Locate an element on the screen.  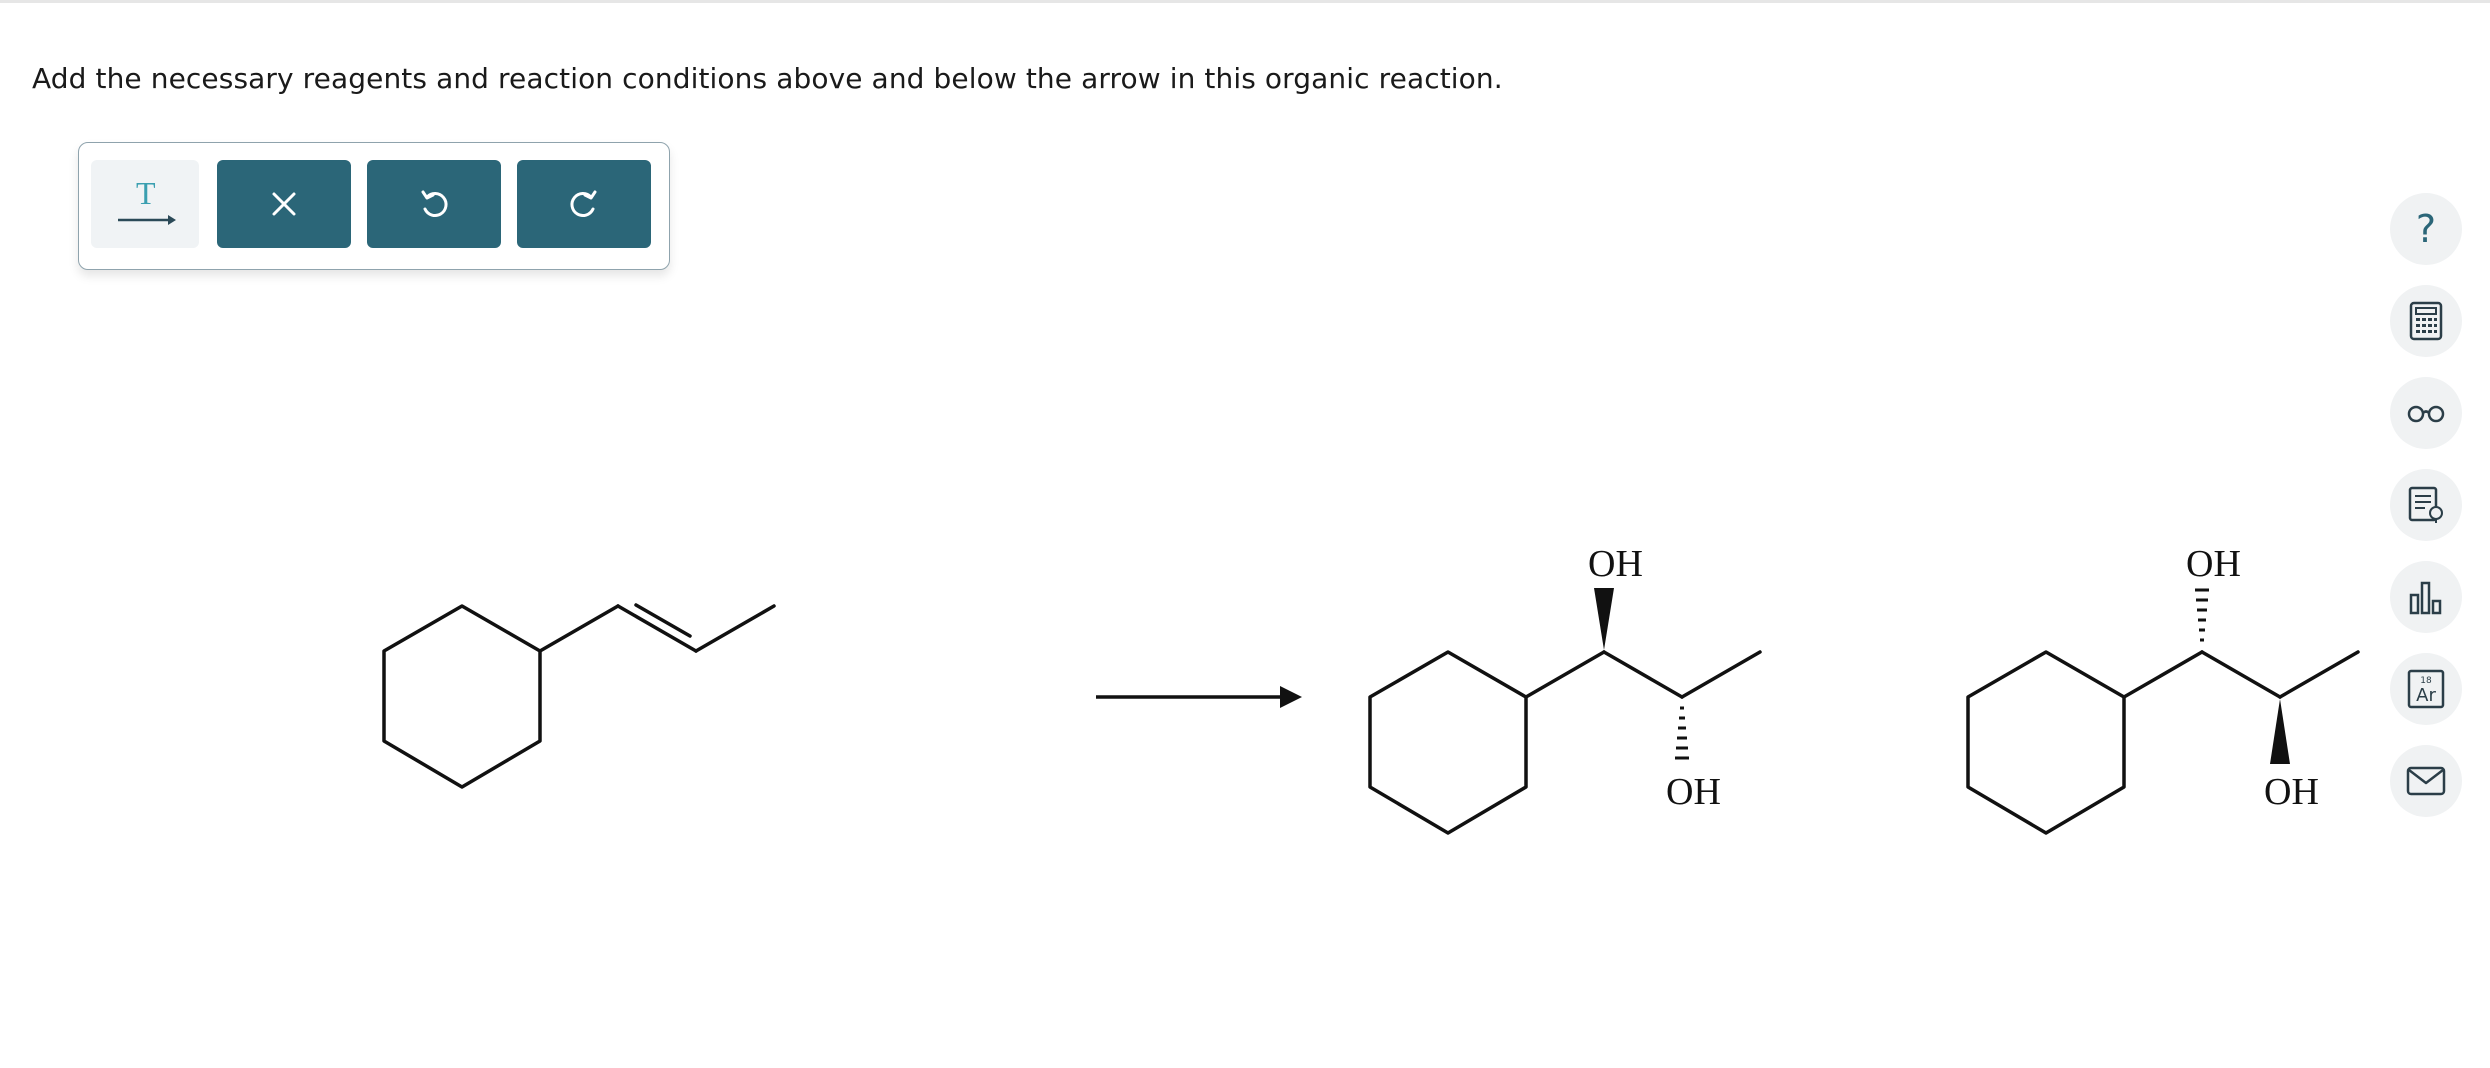
svg-text: Ar is located at coordinates (2426, 695).